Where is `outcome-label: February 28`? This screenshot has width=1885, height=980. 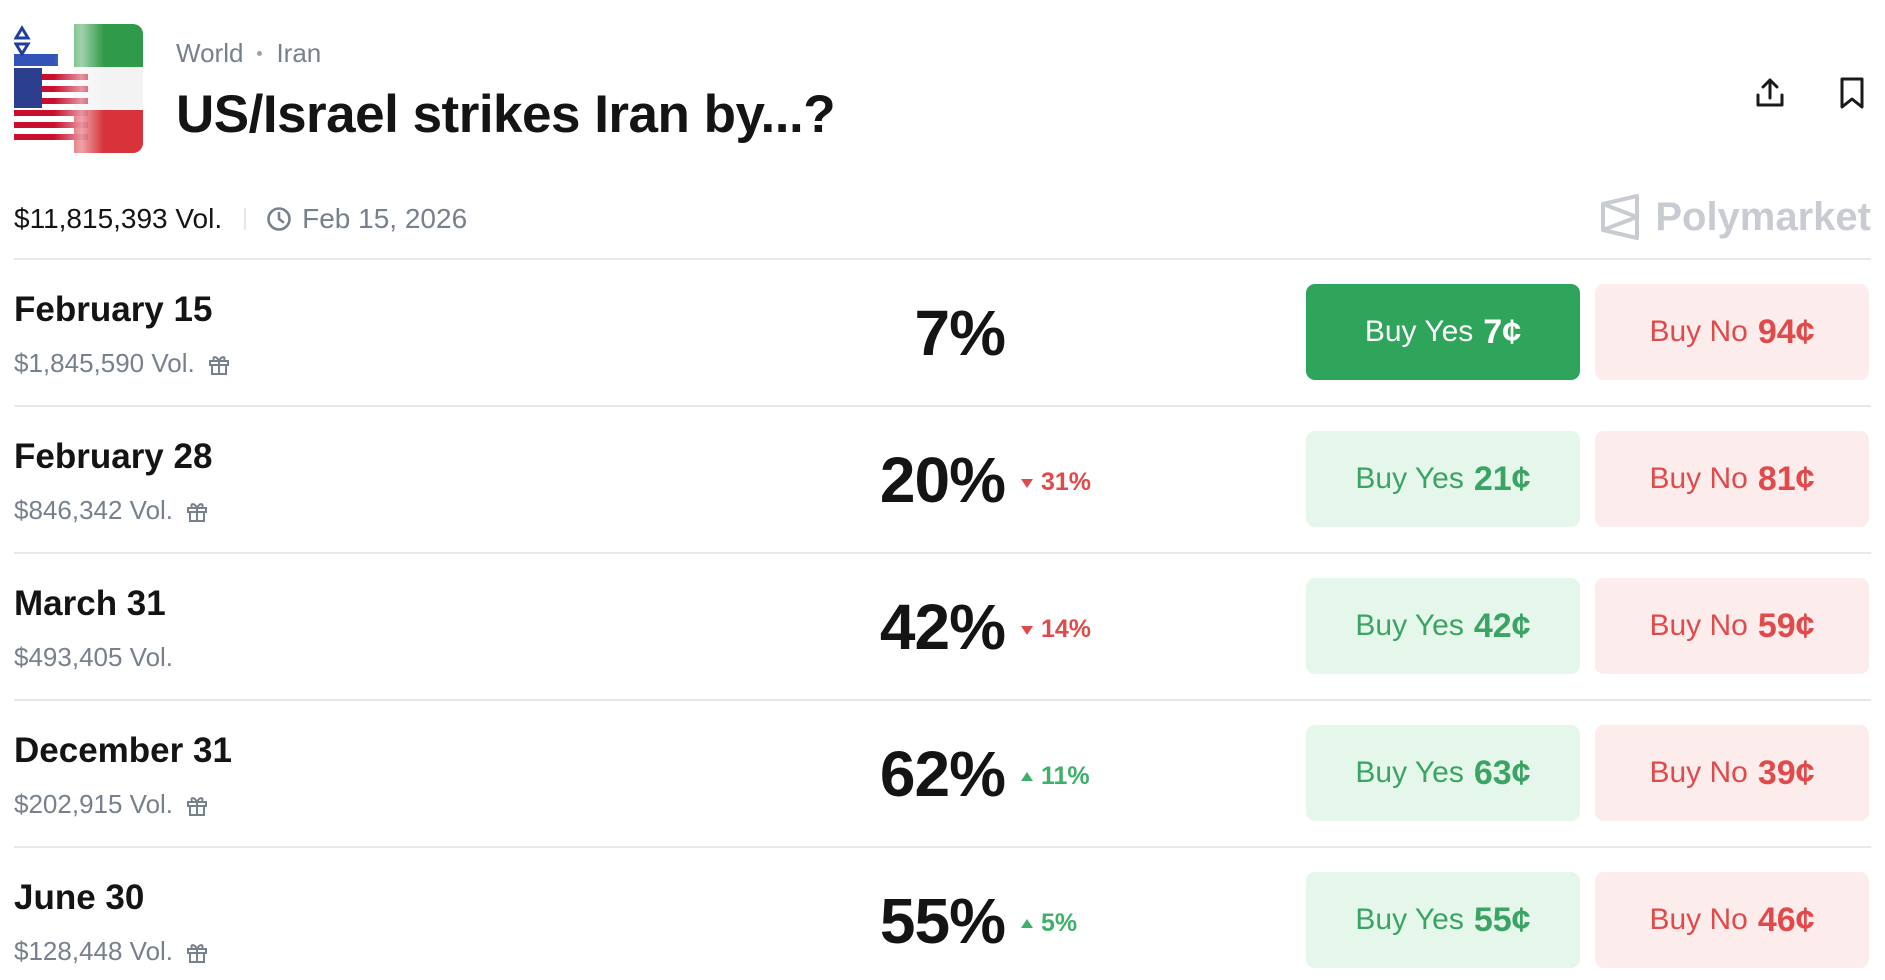 outcome-label: February 28 is located at coordinates (113, 456).